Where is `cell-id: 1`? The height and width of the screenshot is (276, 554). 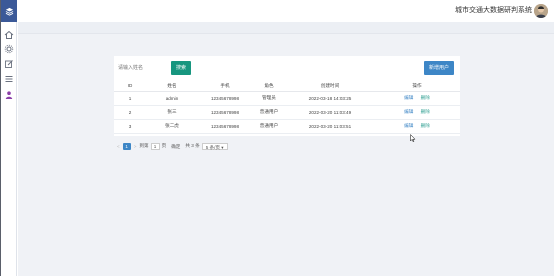 cell-id: 1 is located at coordinates (130, 98).